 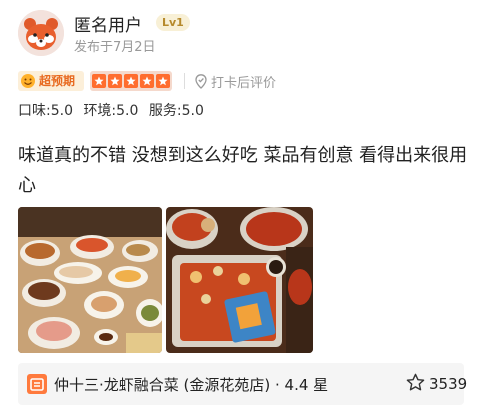 I want to click on happy-face-icon, so click(x=28, y=81).